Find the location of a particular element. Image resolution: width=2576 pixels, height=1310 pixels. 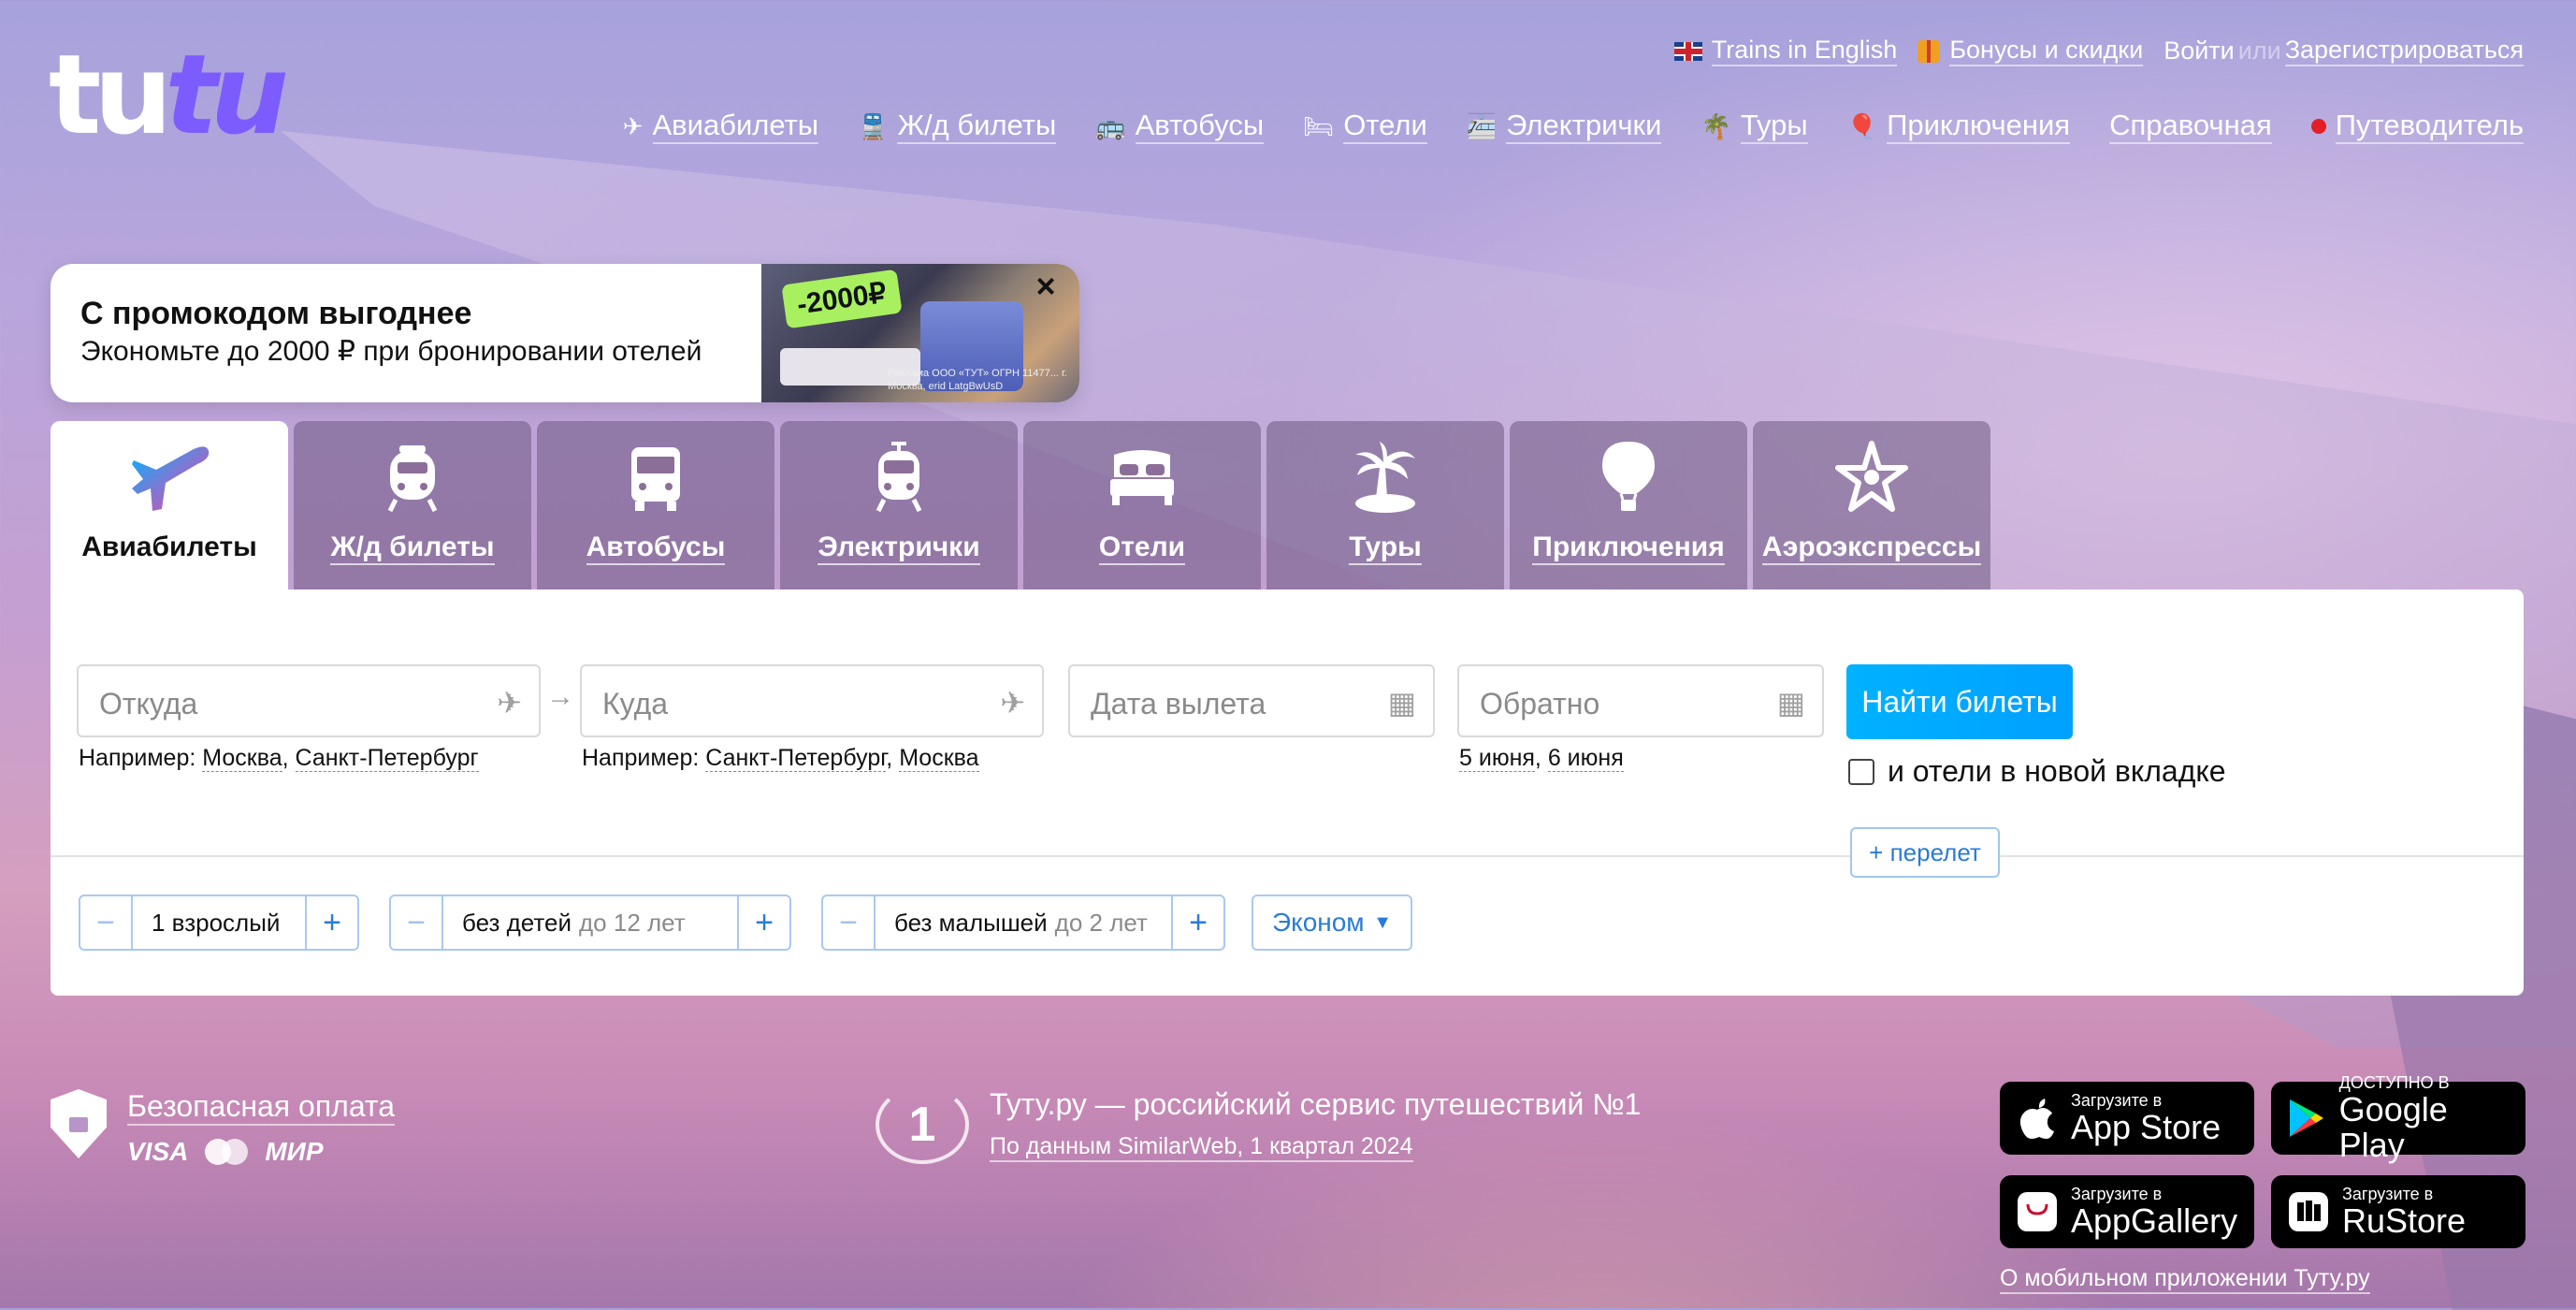

bonuses-link: Бонусы и скидки is located at coordinates (2031, 51).